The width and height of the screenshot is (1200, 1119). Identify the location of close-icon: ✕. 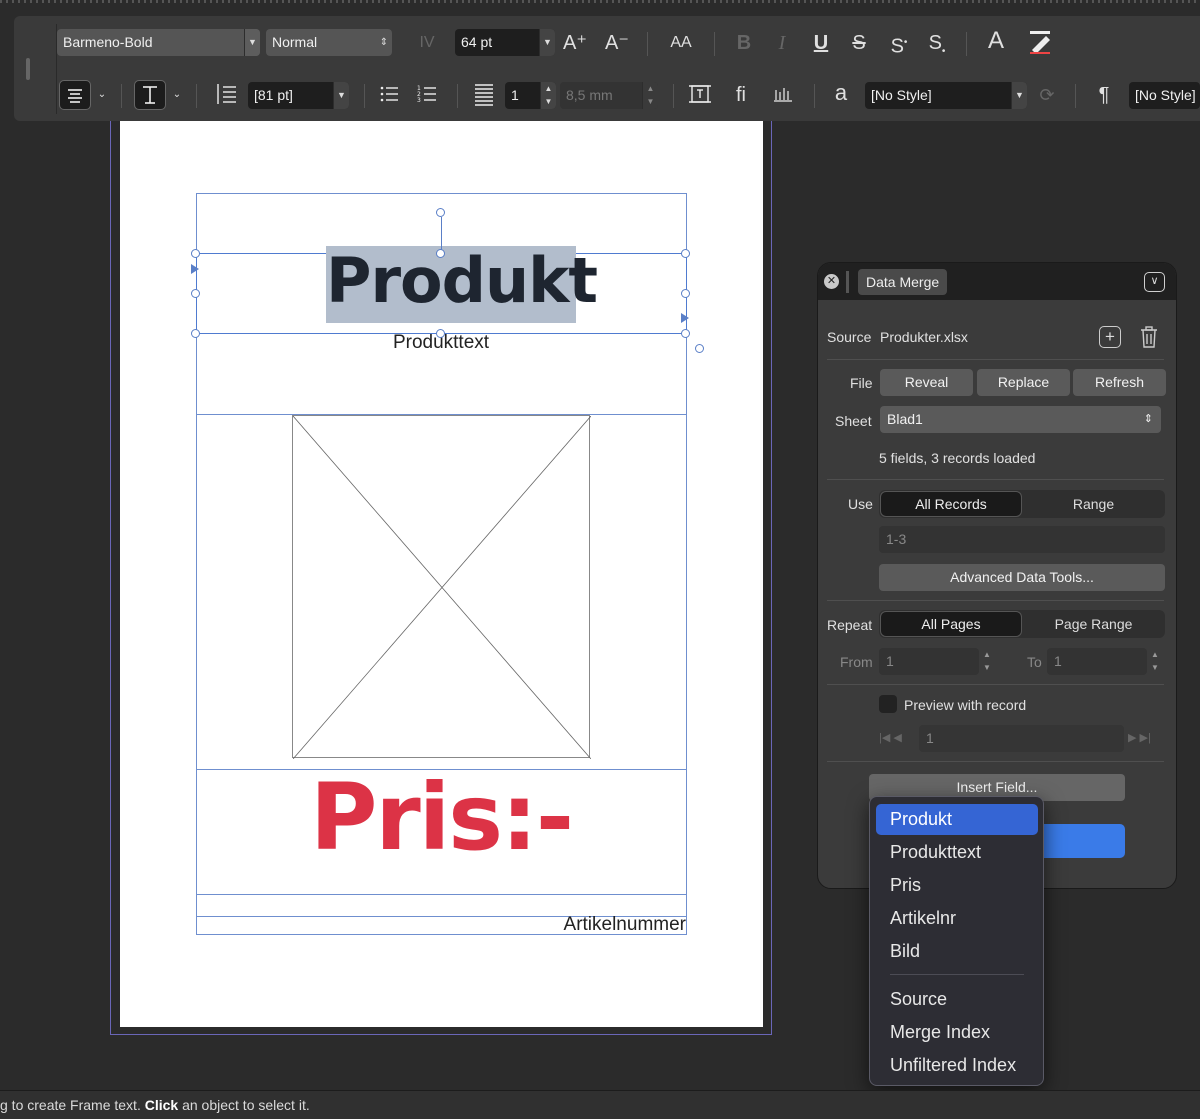
(831, 281).